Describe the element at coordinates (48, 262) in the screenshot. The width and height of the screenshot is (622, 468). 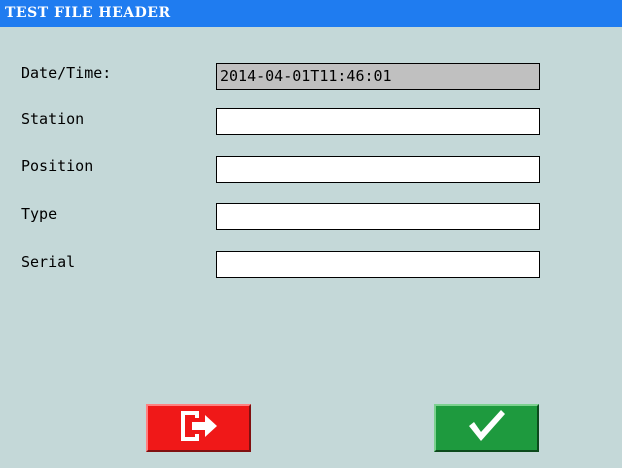
I see `serial-label: Serial` at that location.